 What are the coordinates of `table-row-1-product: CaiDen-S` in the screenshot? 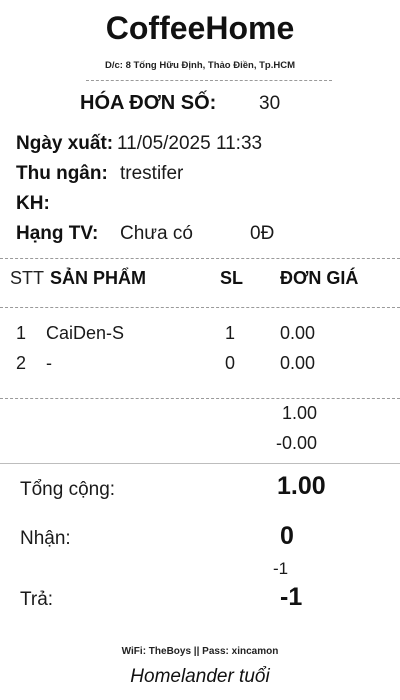 It's located at (85, 333).